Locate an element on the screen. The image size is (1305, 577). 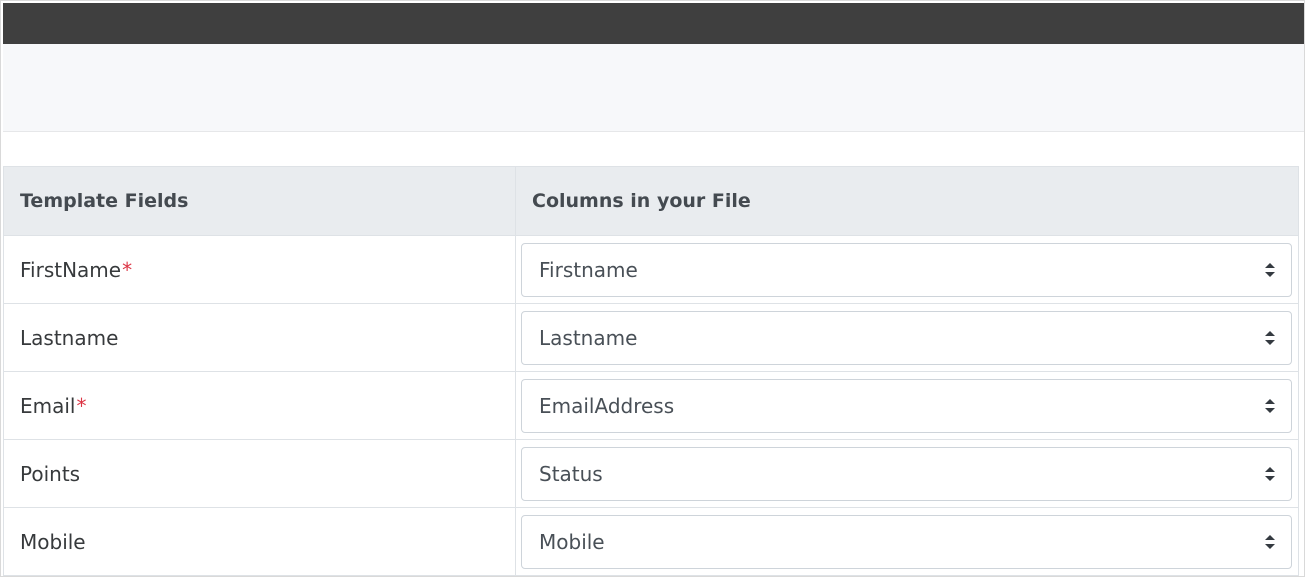
column-select-cell: Firstname is located at coordinates (907, 269).